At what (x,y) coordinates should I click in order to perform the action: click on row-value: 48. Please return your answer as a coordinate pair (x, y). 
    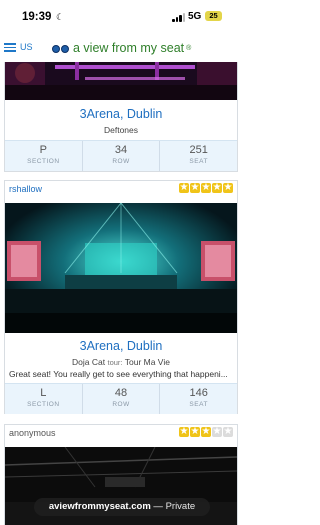
    Looking at the image, I should click on (121, 393).